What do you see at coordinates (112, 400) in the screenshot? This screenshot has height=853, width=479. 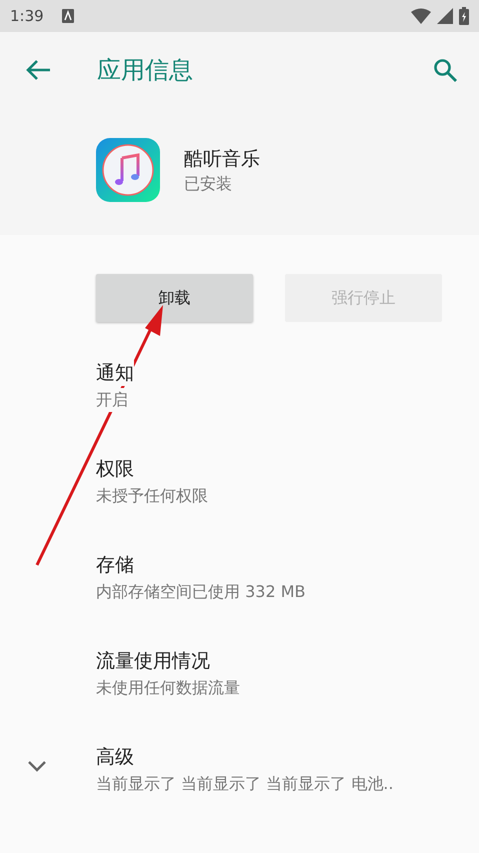 I see `setting-summary: 开启` at bounding box center [112, 400].